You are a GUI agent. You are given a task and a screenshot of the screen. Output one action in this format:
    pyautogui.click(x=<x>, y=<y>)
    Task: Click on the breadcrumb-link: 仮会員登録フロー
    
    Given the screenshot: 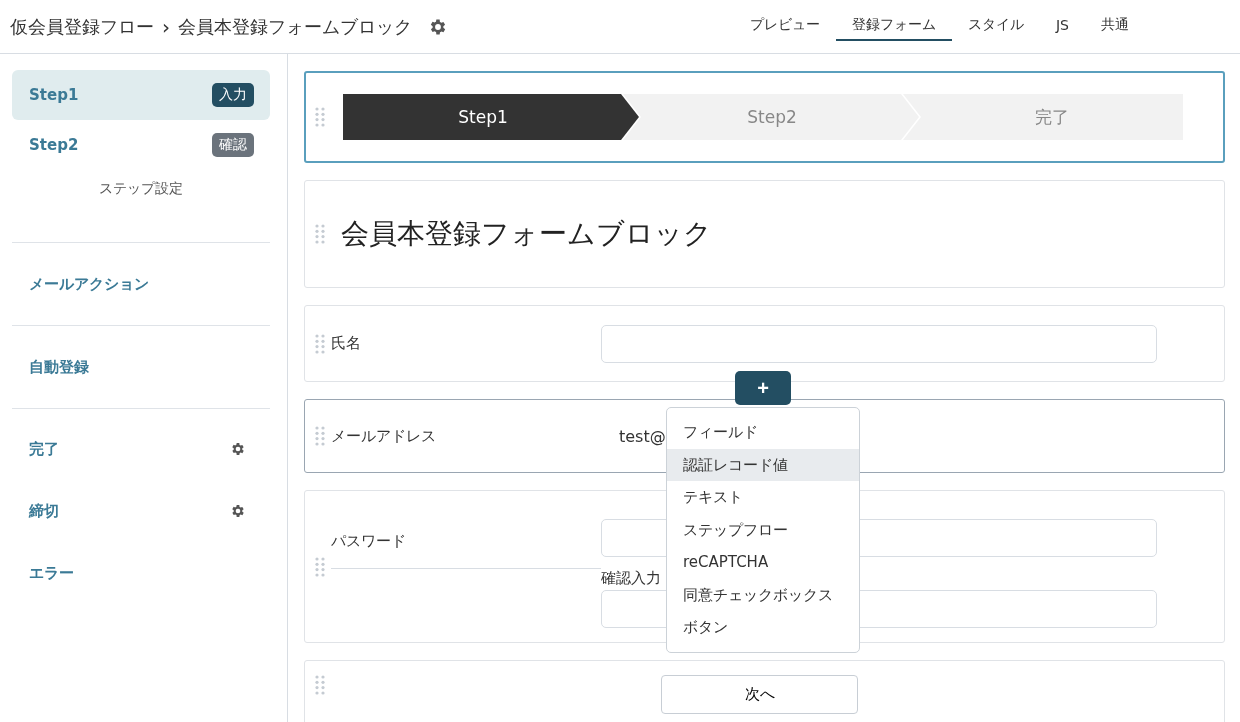 What is the action you would take?
    pyautogui.click(x=82, y=26)
    